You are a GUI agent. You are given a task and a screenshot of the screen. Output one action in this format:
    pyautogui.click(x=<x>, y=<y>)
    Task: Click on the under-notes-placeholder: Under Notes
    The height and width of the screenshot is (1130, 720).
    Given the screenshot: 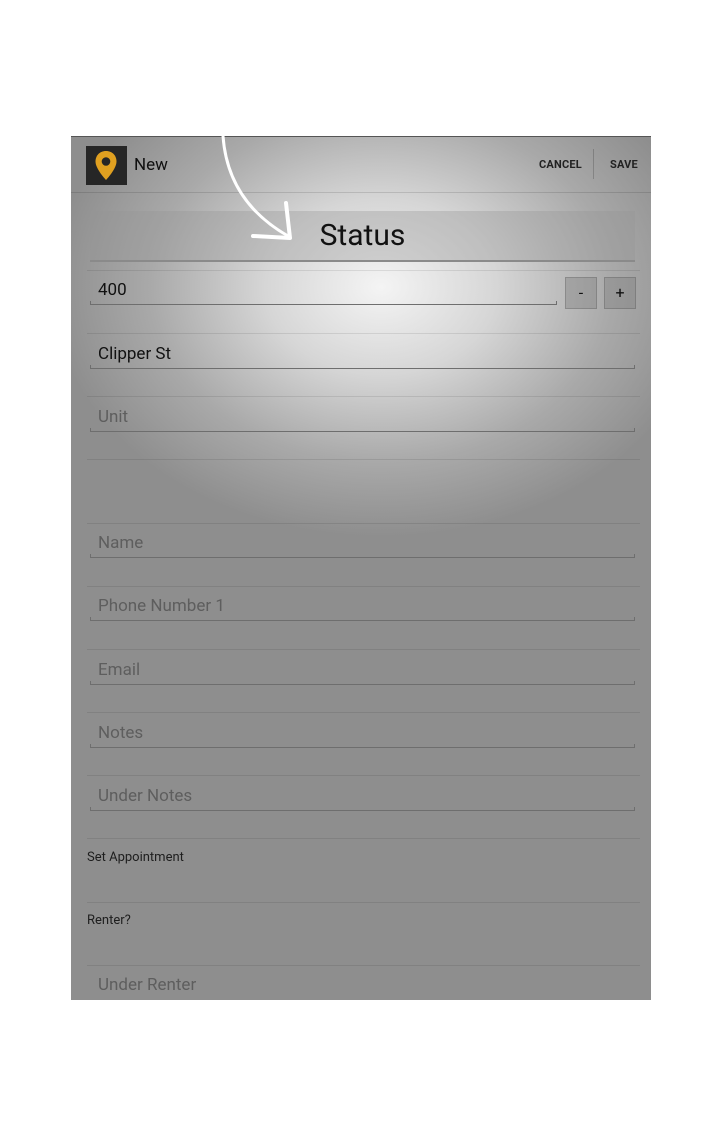 What is the action you would take?
    pyautogui.click(x=145, y=796)
    